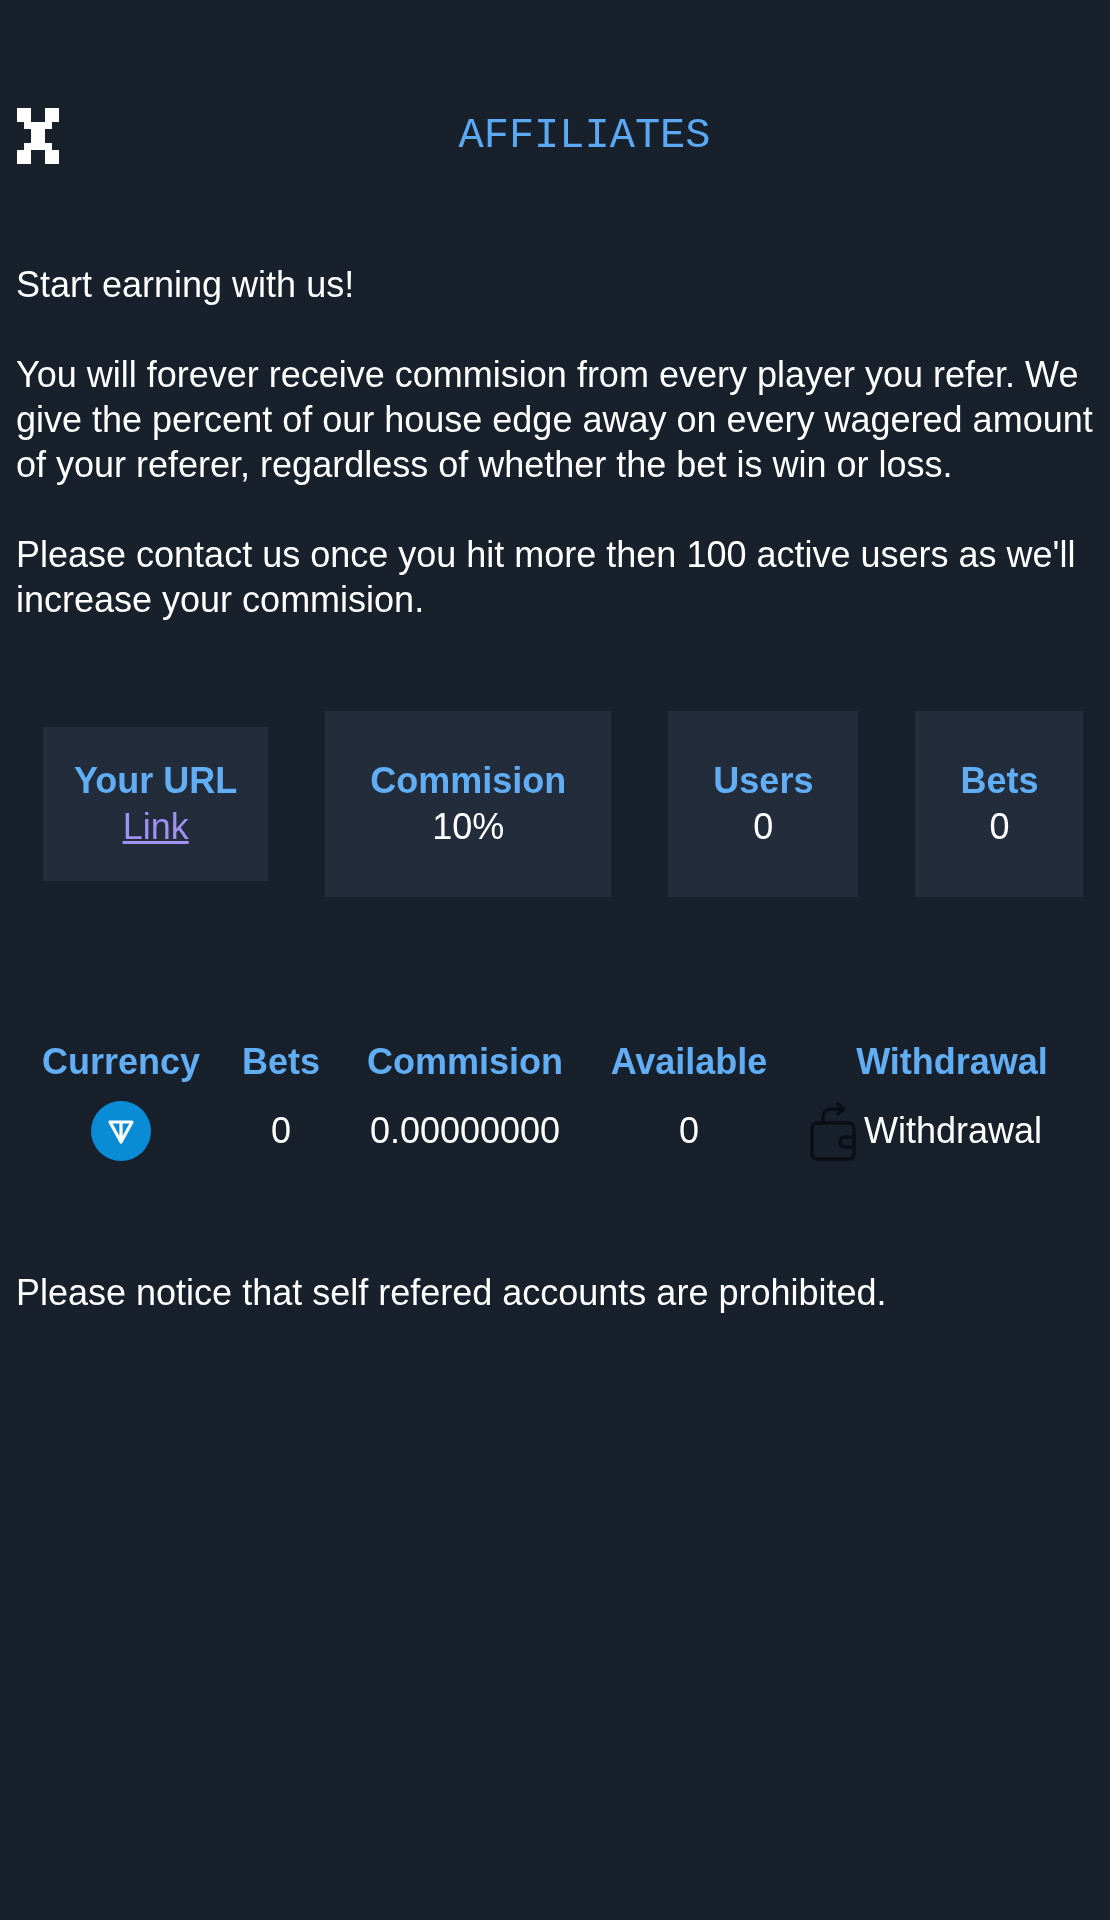 This screenshot has height=1920, width=1110. What do you see at coordinates (468, 827) in the screenshot?
I see `stat-value: 10%` at bounding box center [468, 827].